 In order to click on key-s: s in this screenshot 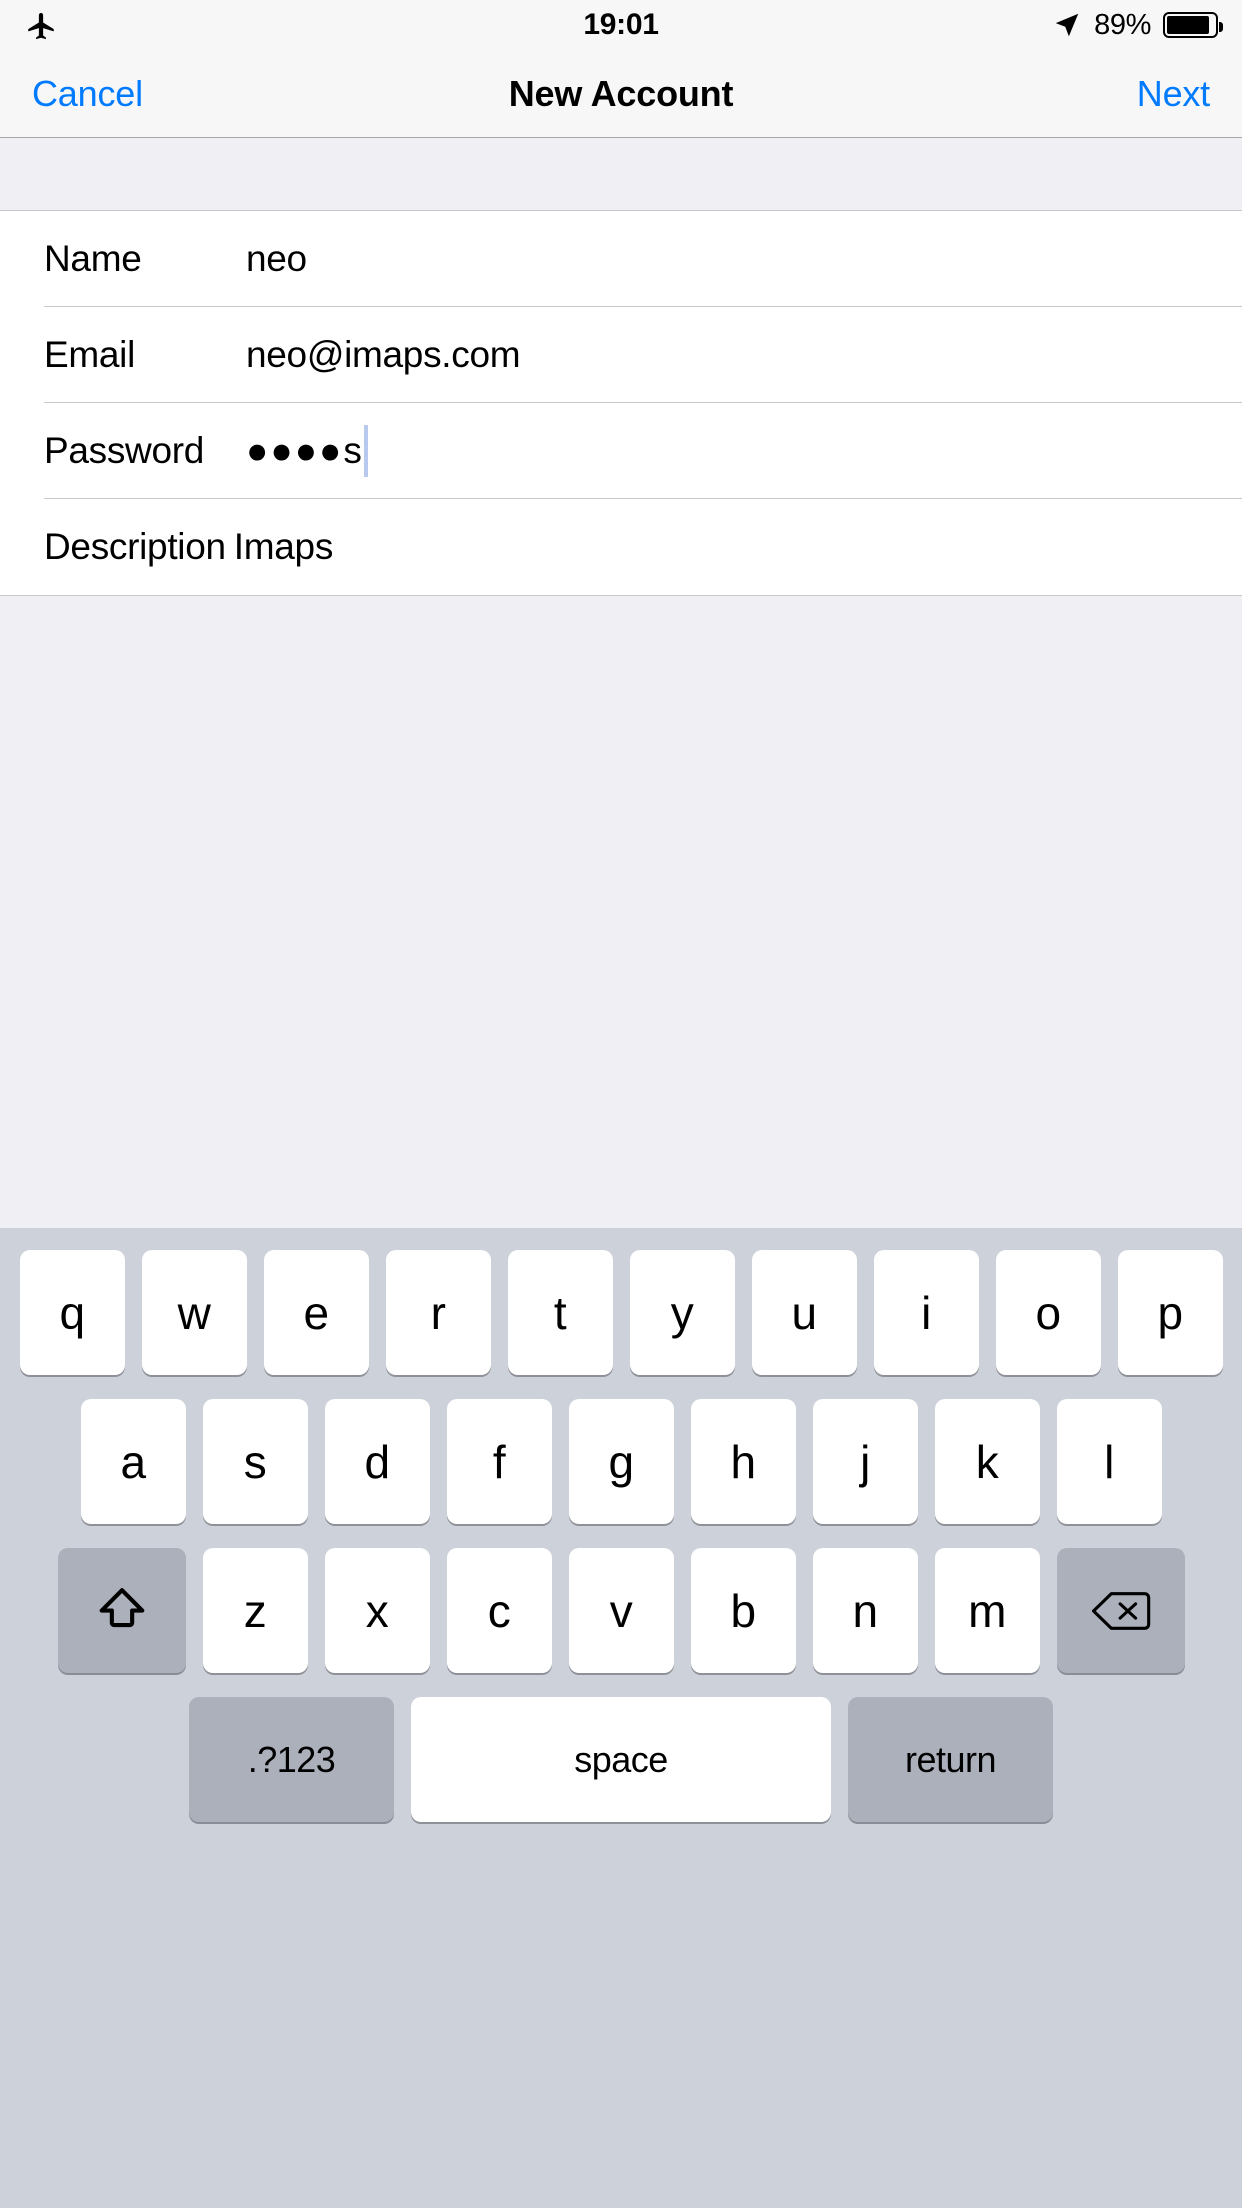, I will do `click(255, 1461)`.